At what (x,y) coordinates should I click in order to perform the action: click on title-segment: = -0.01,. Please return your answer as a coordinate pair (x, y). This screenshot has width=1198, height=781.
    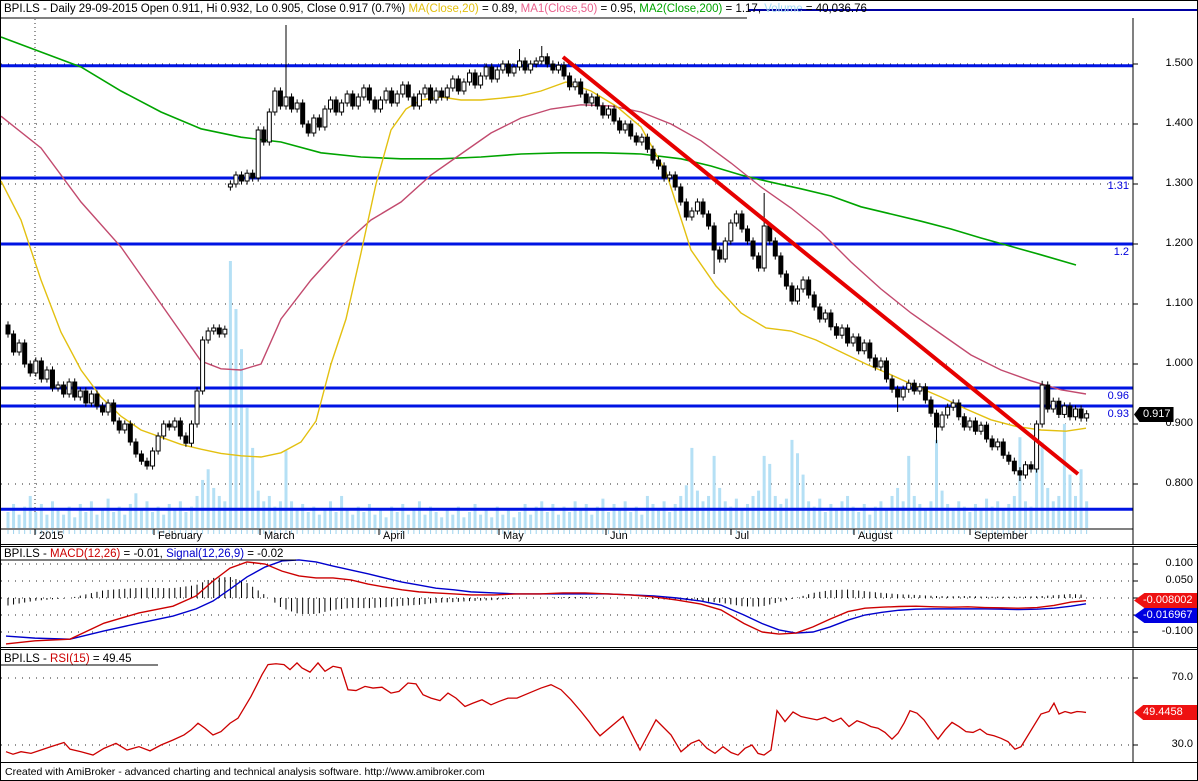
    Looking at the image, I should click on (143, 554).